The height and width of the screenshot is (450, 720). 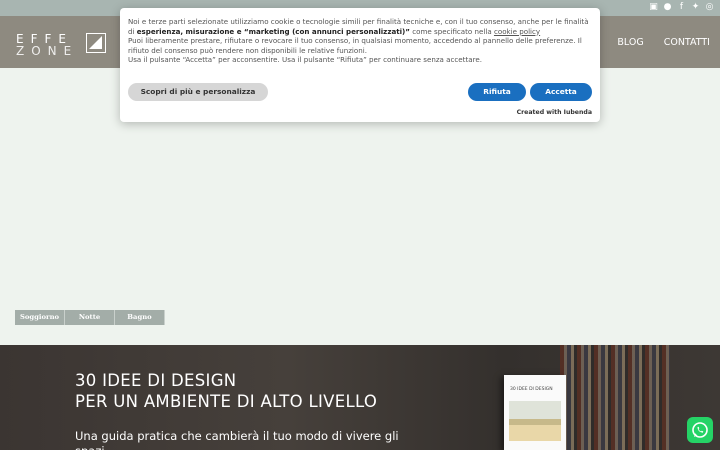 What do you see at coordinates (630, 42) in the screenshot?
I see `nav-item-blog: BLOG` at bounding box center [630, 42].